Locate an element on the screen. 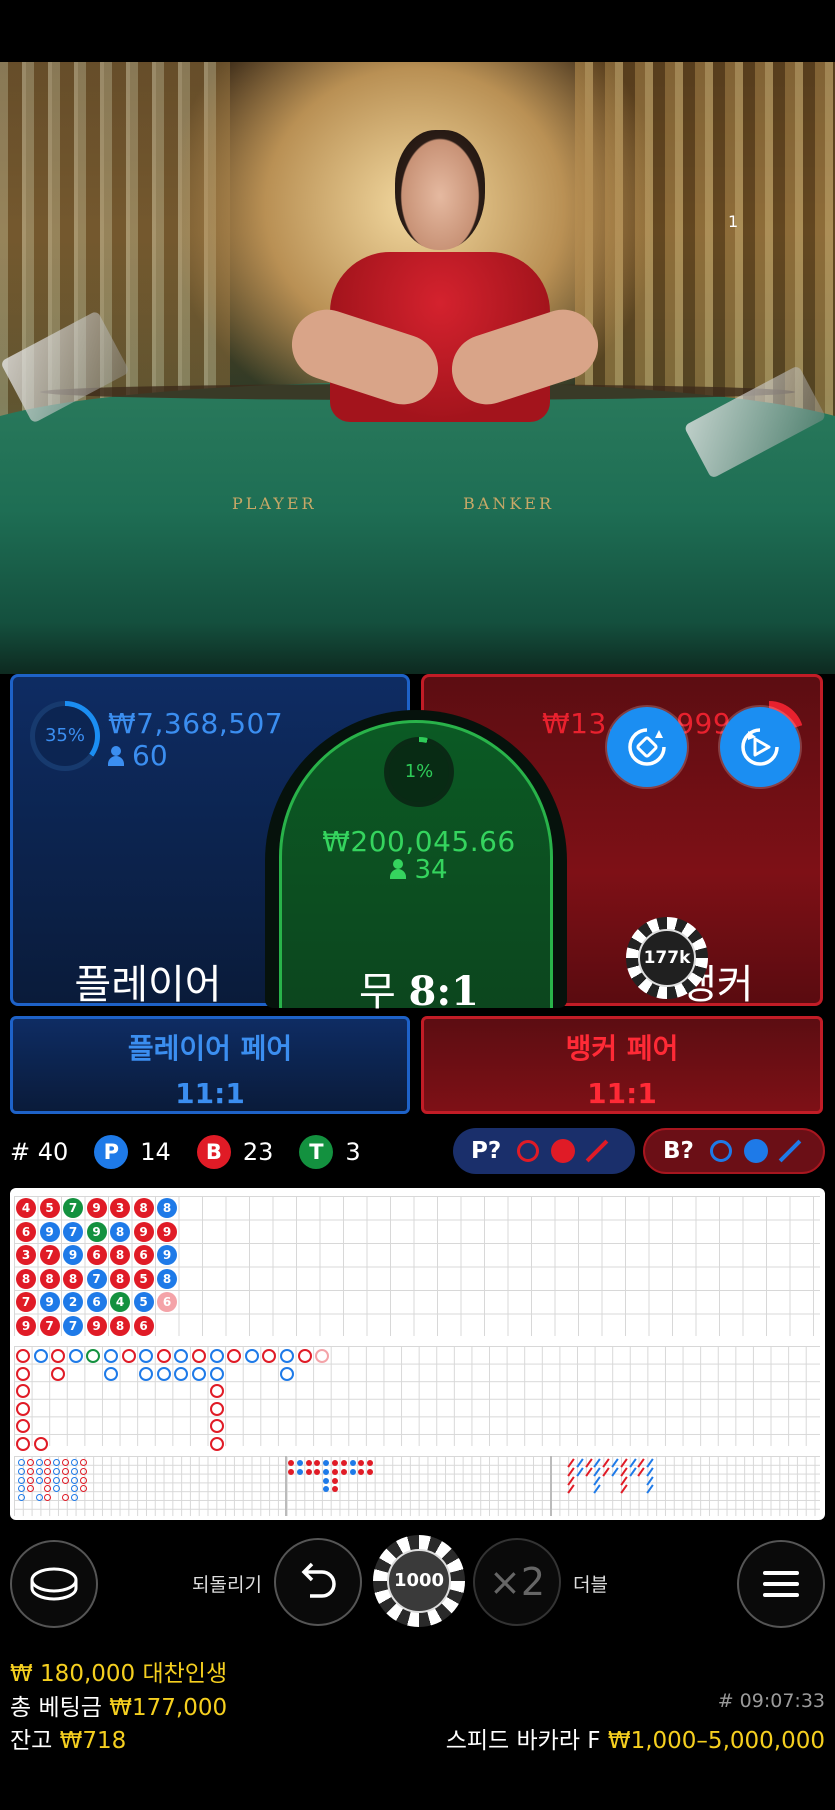 The height and width of the screenshot is (1810, 835). predict-big-eye-icon is located at coordinates (720, 1151).